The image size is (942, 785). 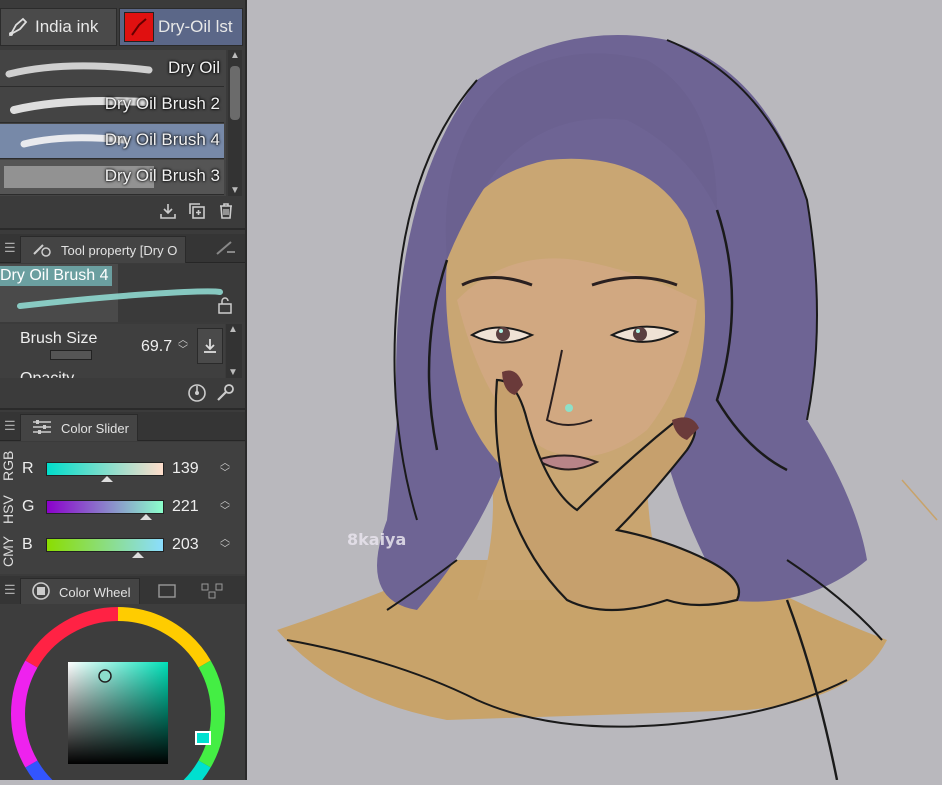 I want to click on color-mode-tabs: RGB HSV CMY, so click(x=9, y=508).